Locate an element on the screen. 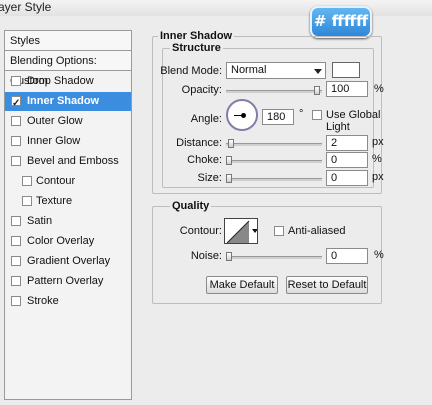 This screenshot has height=405, width=432. blend-mode-label: Blend Mode: is located at coordinates (191, 71).